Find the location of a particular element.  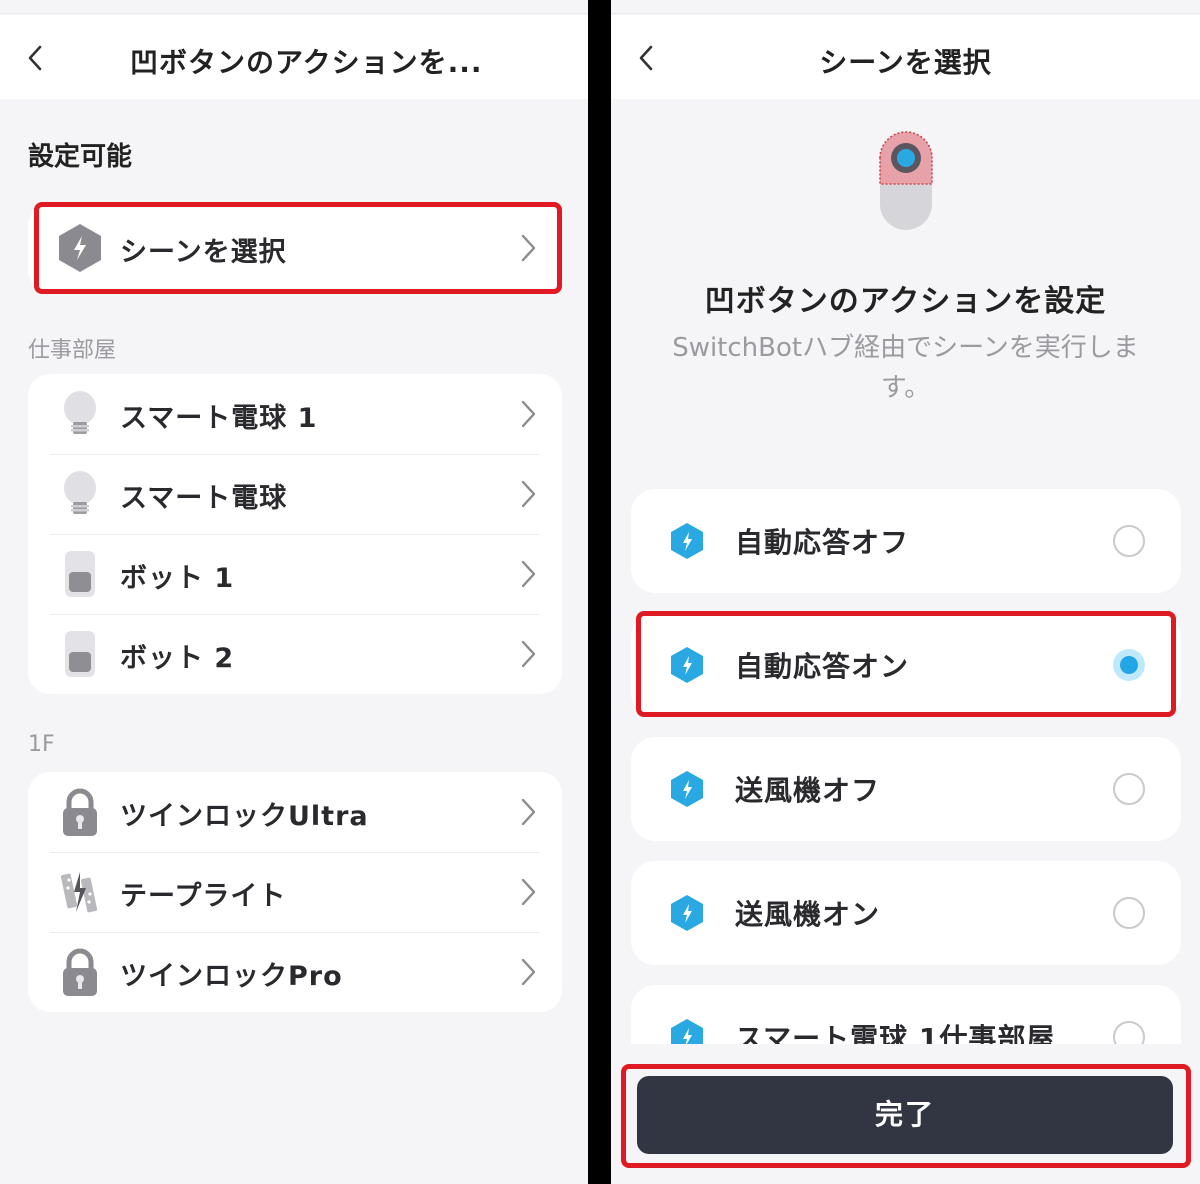

scene-label: 自動応答オフ is located at coordinates (822, 542).